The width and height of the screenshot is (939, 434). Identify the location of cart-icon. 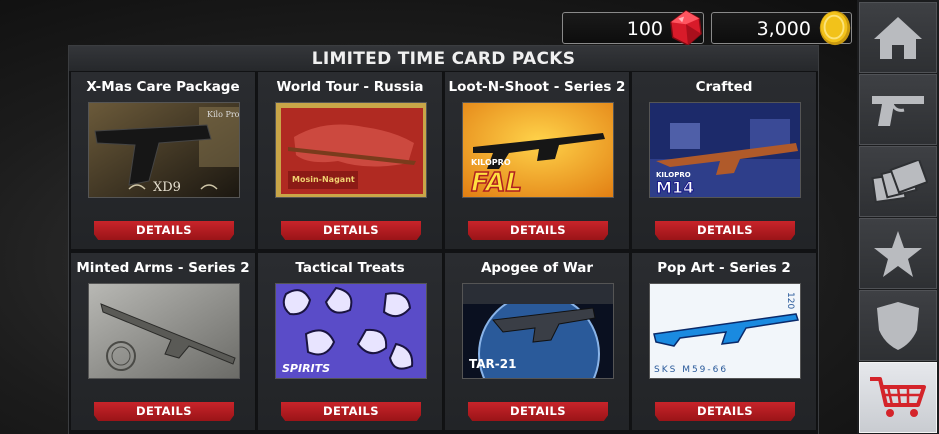
(898, 396).